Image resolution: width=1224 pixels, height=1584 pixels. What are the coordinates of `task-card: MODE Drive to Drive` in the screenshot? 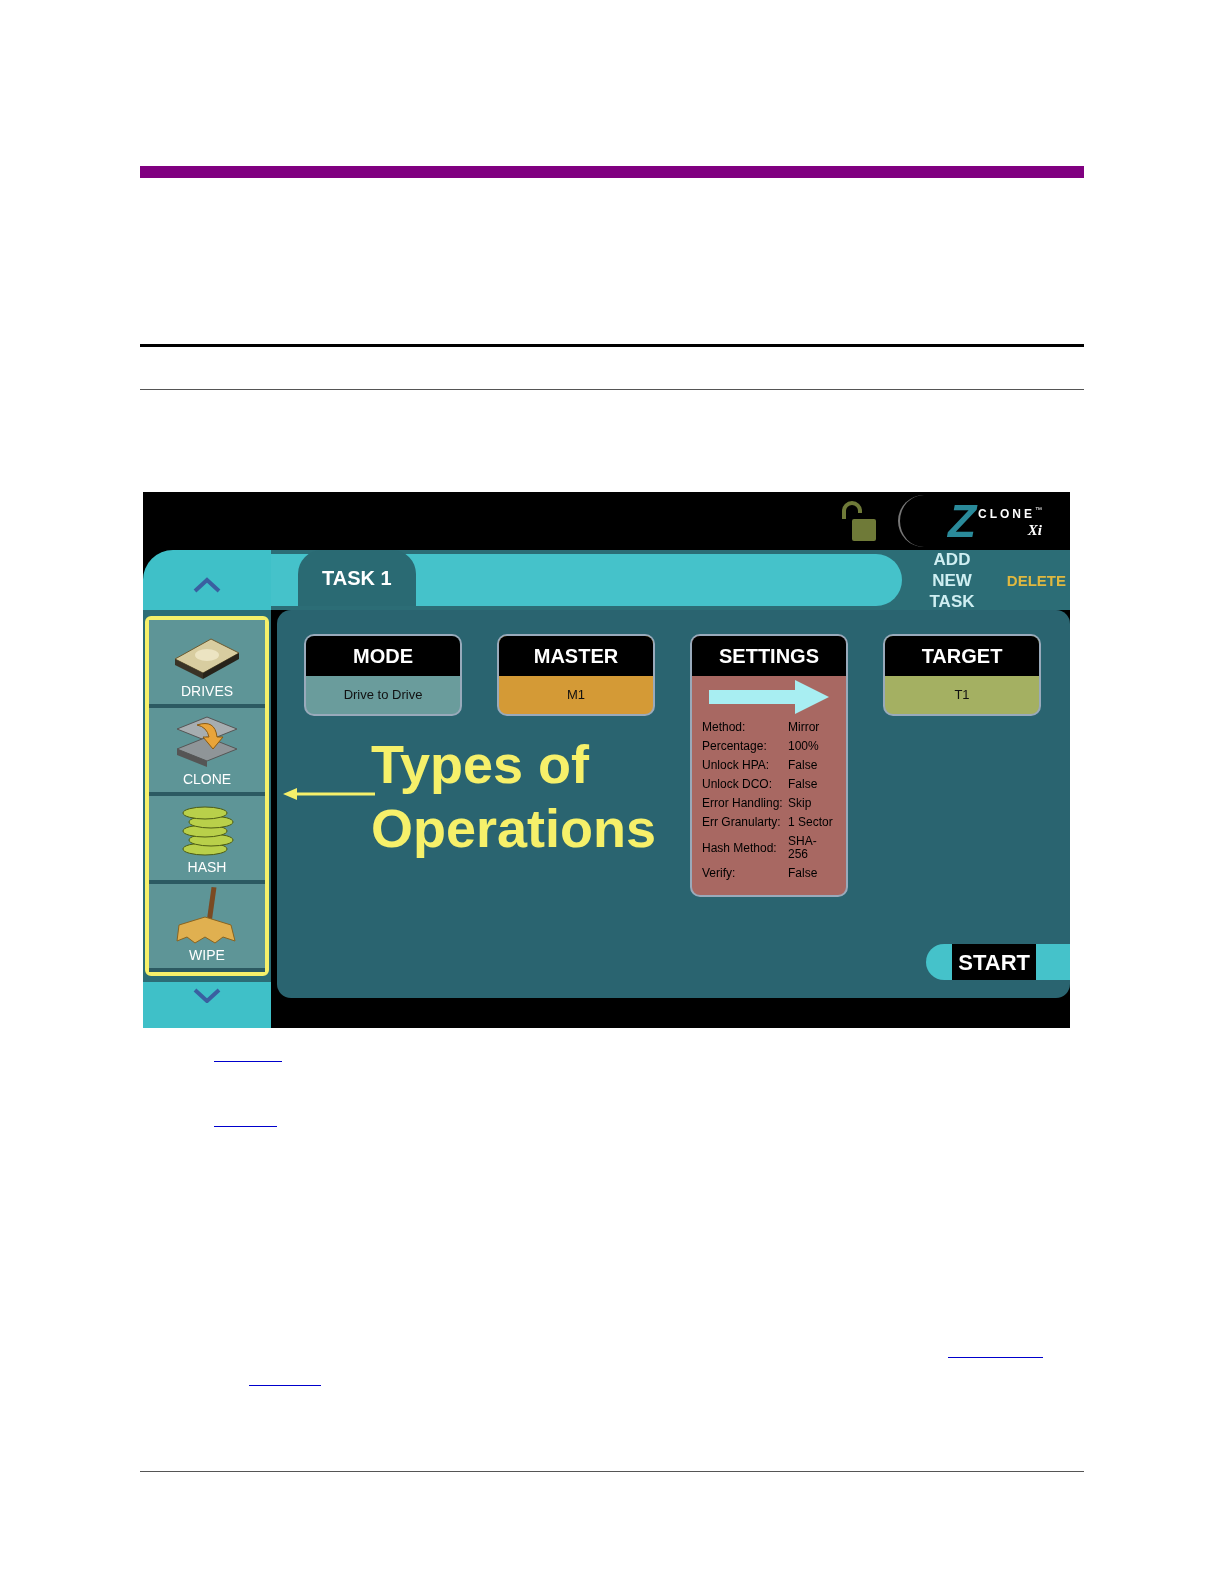 It's located at (383, 675).